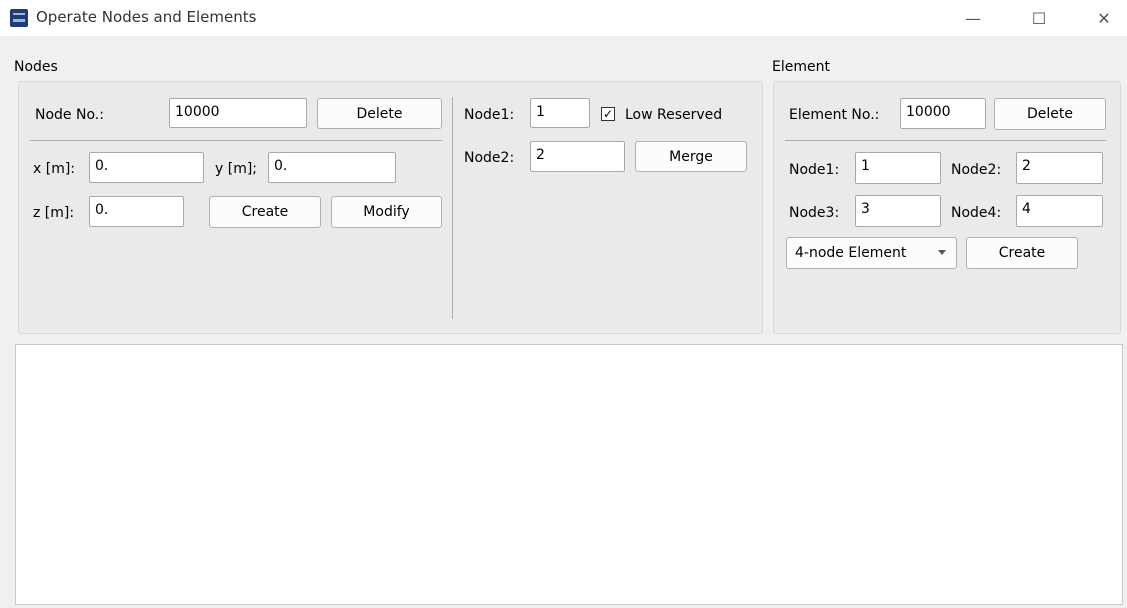 This screenshot has height=608, width=1127. I want to click on minimize-icon: —, so click(973, 18).